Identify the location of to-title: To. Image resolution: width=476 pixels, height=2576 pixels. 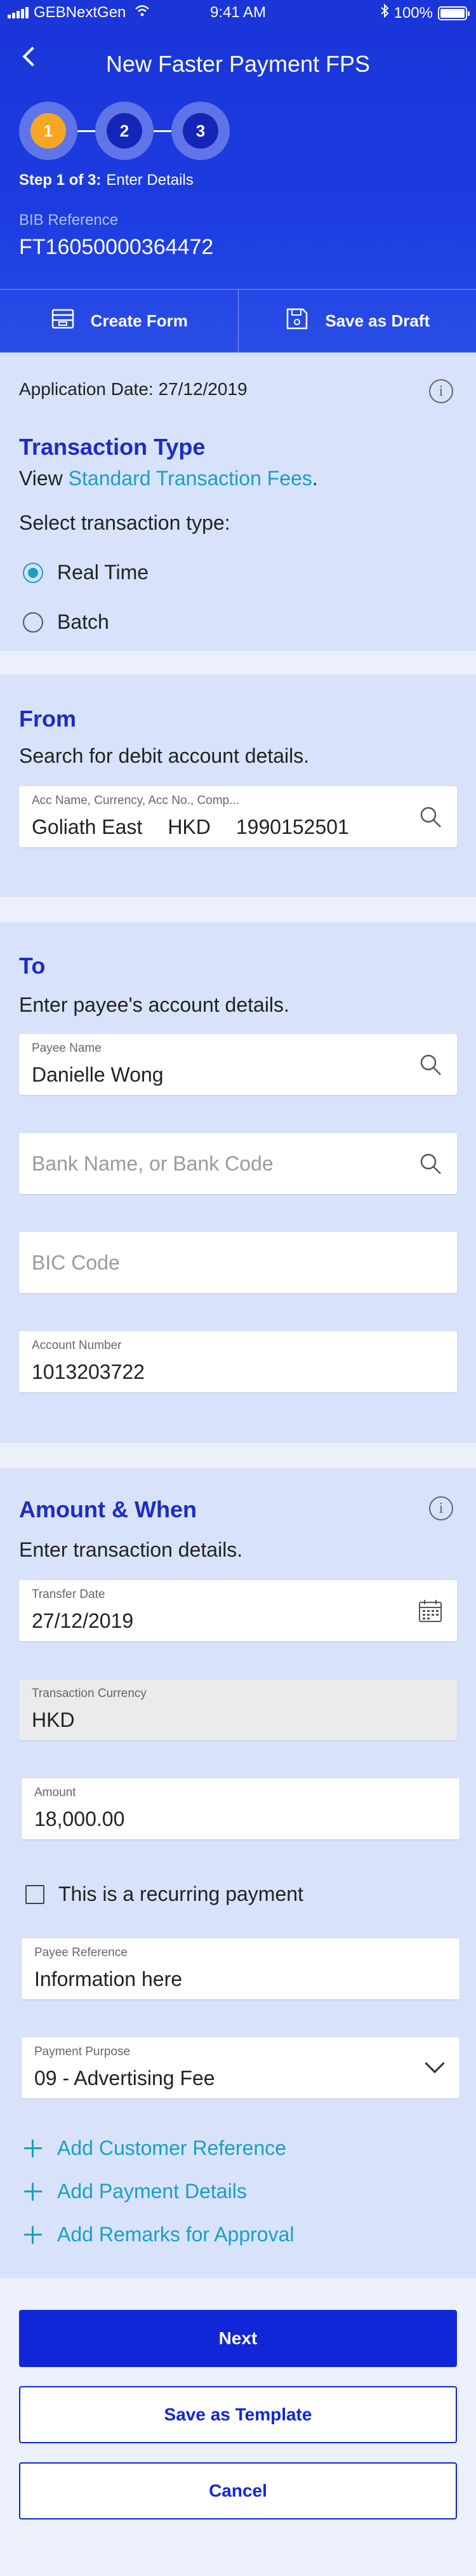
(32, 966).